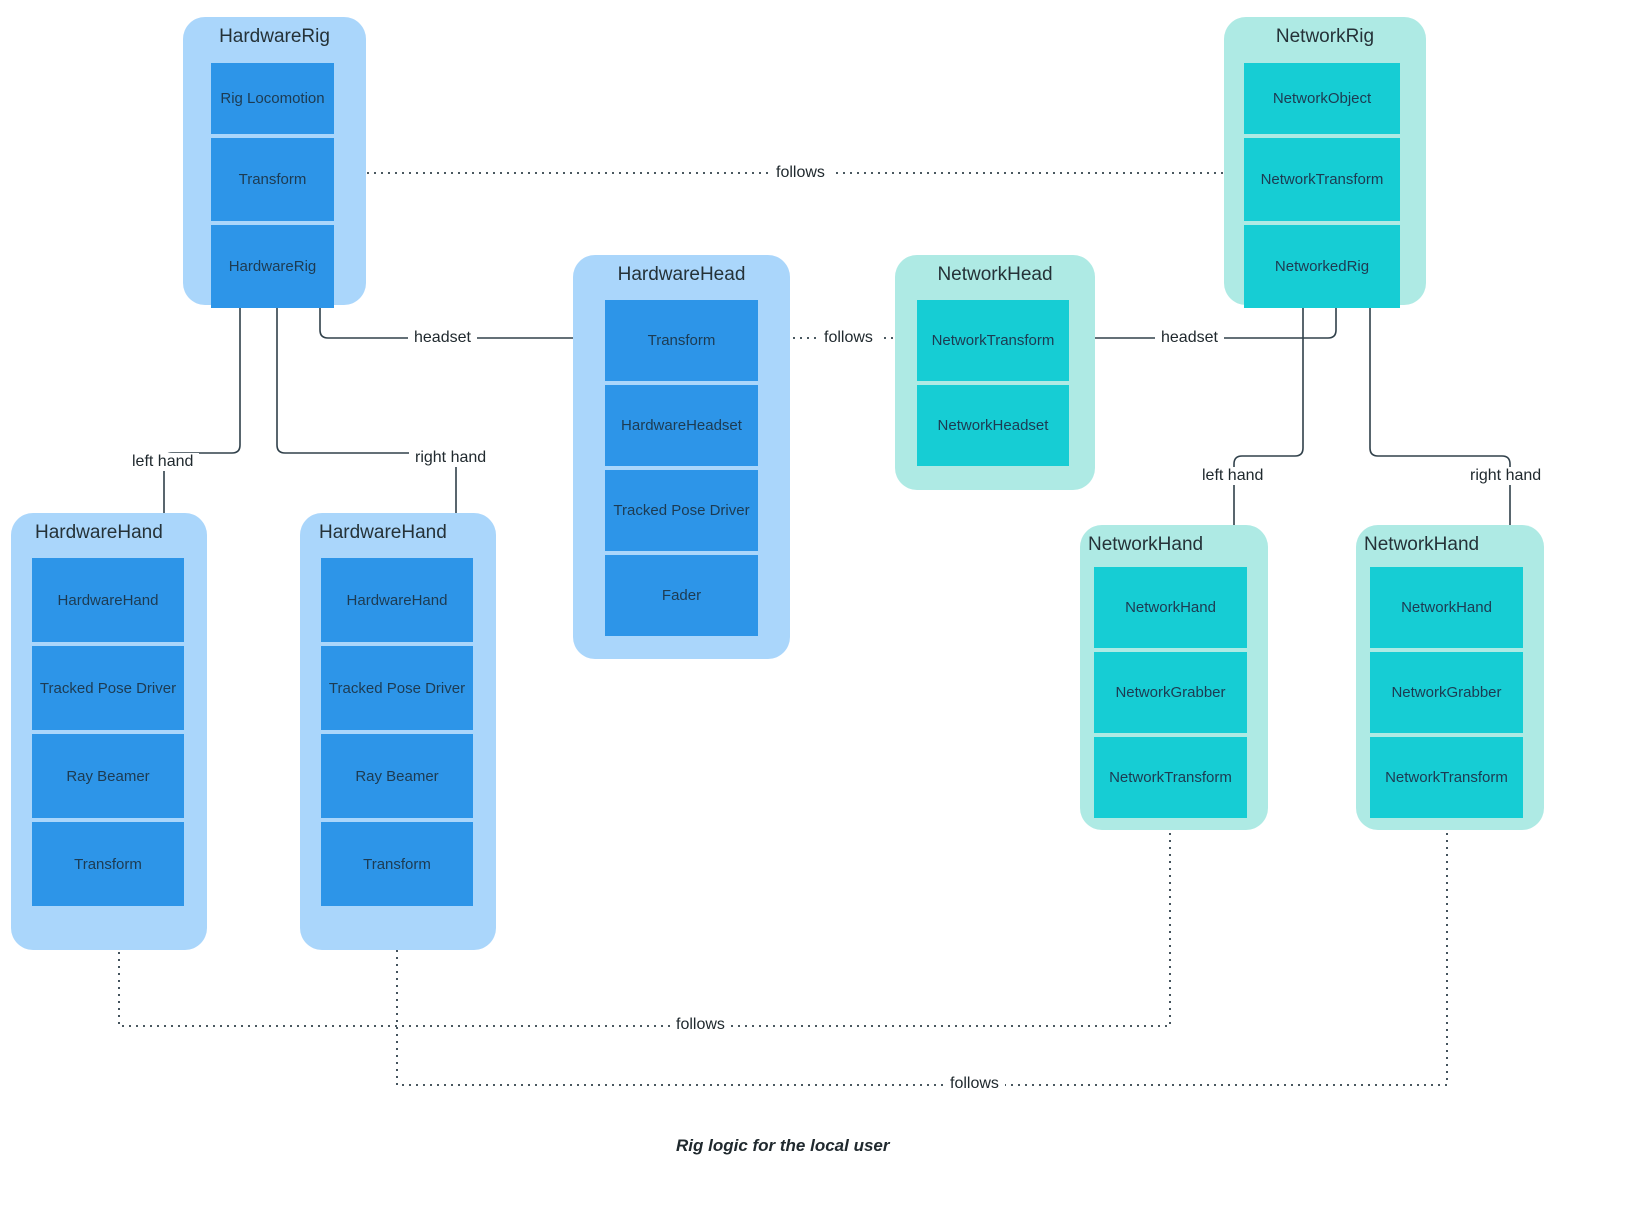 The width and height of the screenshot is (1652, 1232). Describe the element at coordinates (200, 418) in the screenshot. I see `wire-left-hand-hw` at that location.